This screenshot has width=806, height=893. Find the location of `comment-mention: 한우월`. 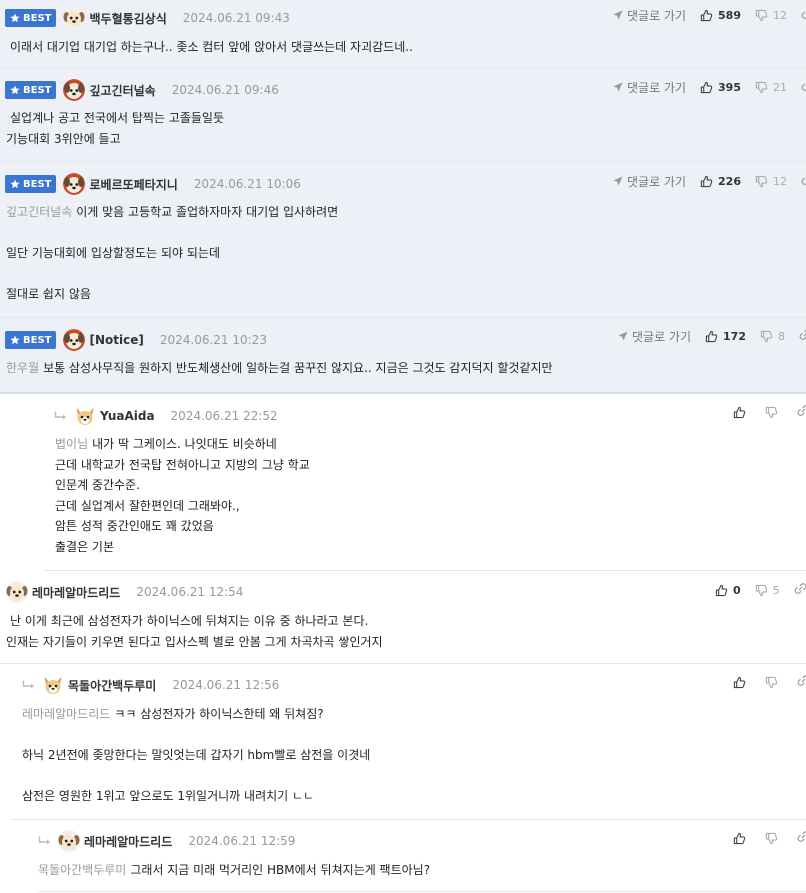

comment-mention: 한우월 is located at coordinates (22, 368).